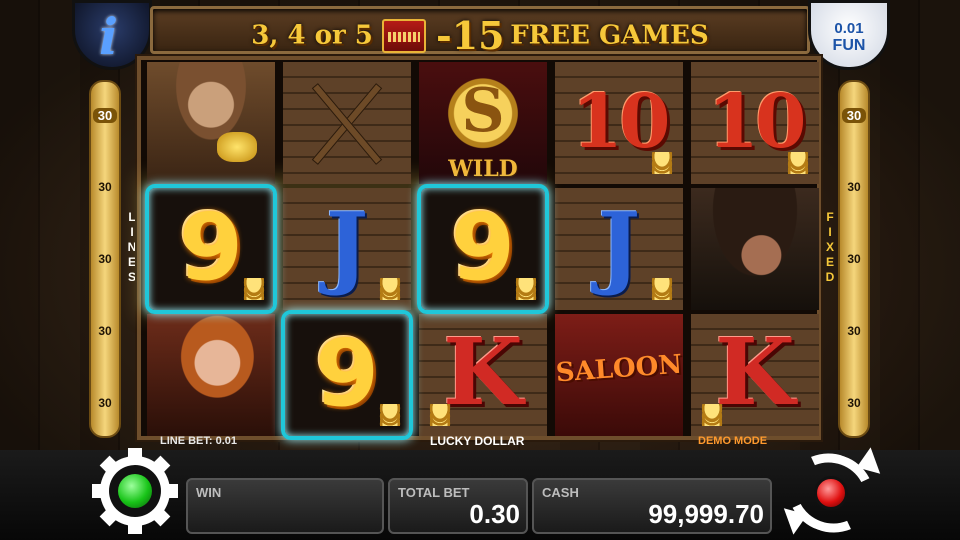  What do you see at coordinates (829, 262) in the screenshot?
I see `fixed-letter: E` at bounding box center [829, 262].